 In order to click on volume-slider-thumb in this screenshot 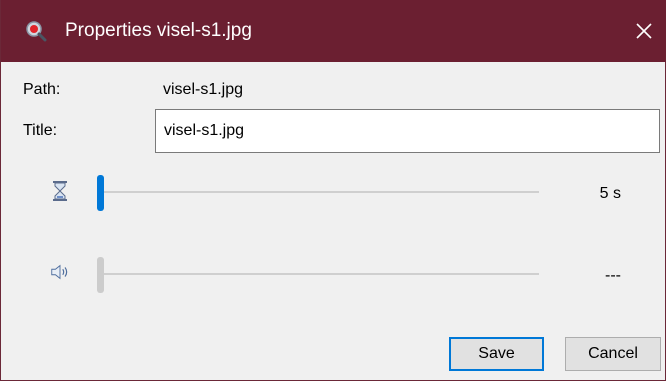, I will do `click(100, 275)`.